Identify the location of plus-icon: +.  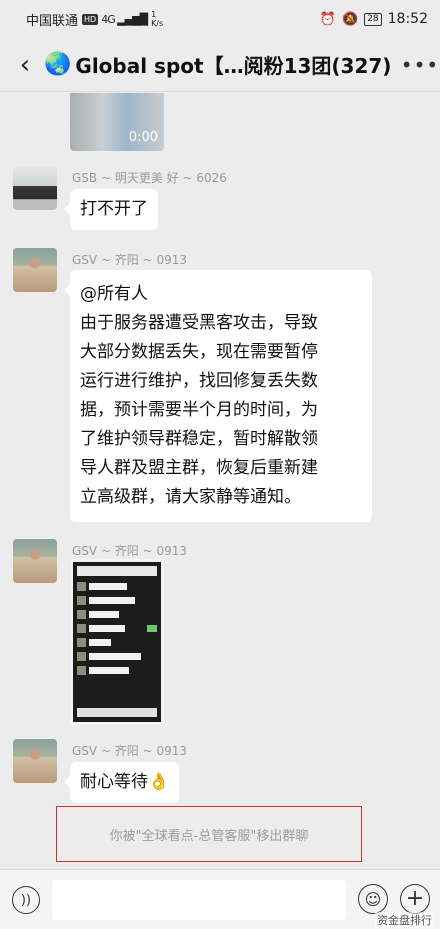
(415, 899).